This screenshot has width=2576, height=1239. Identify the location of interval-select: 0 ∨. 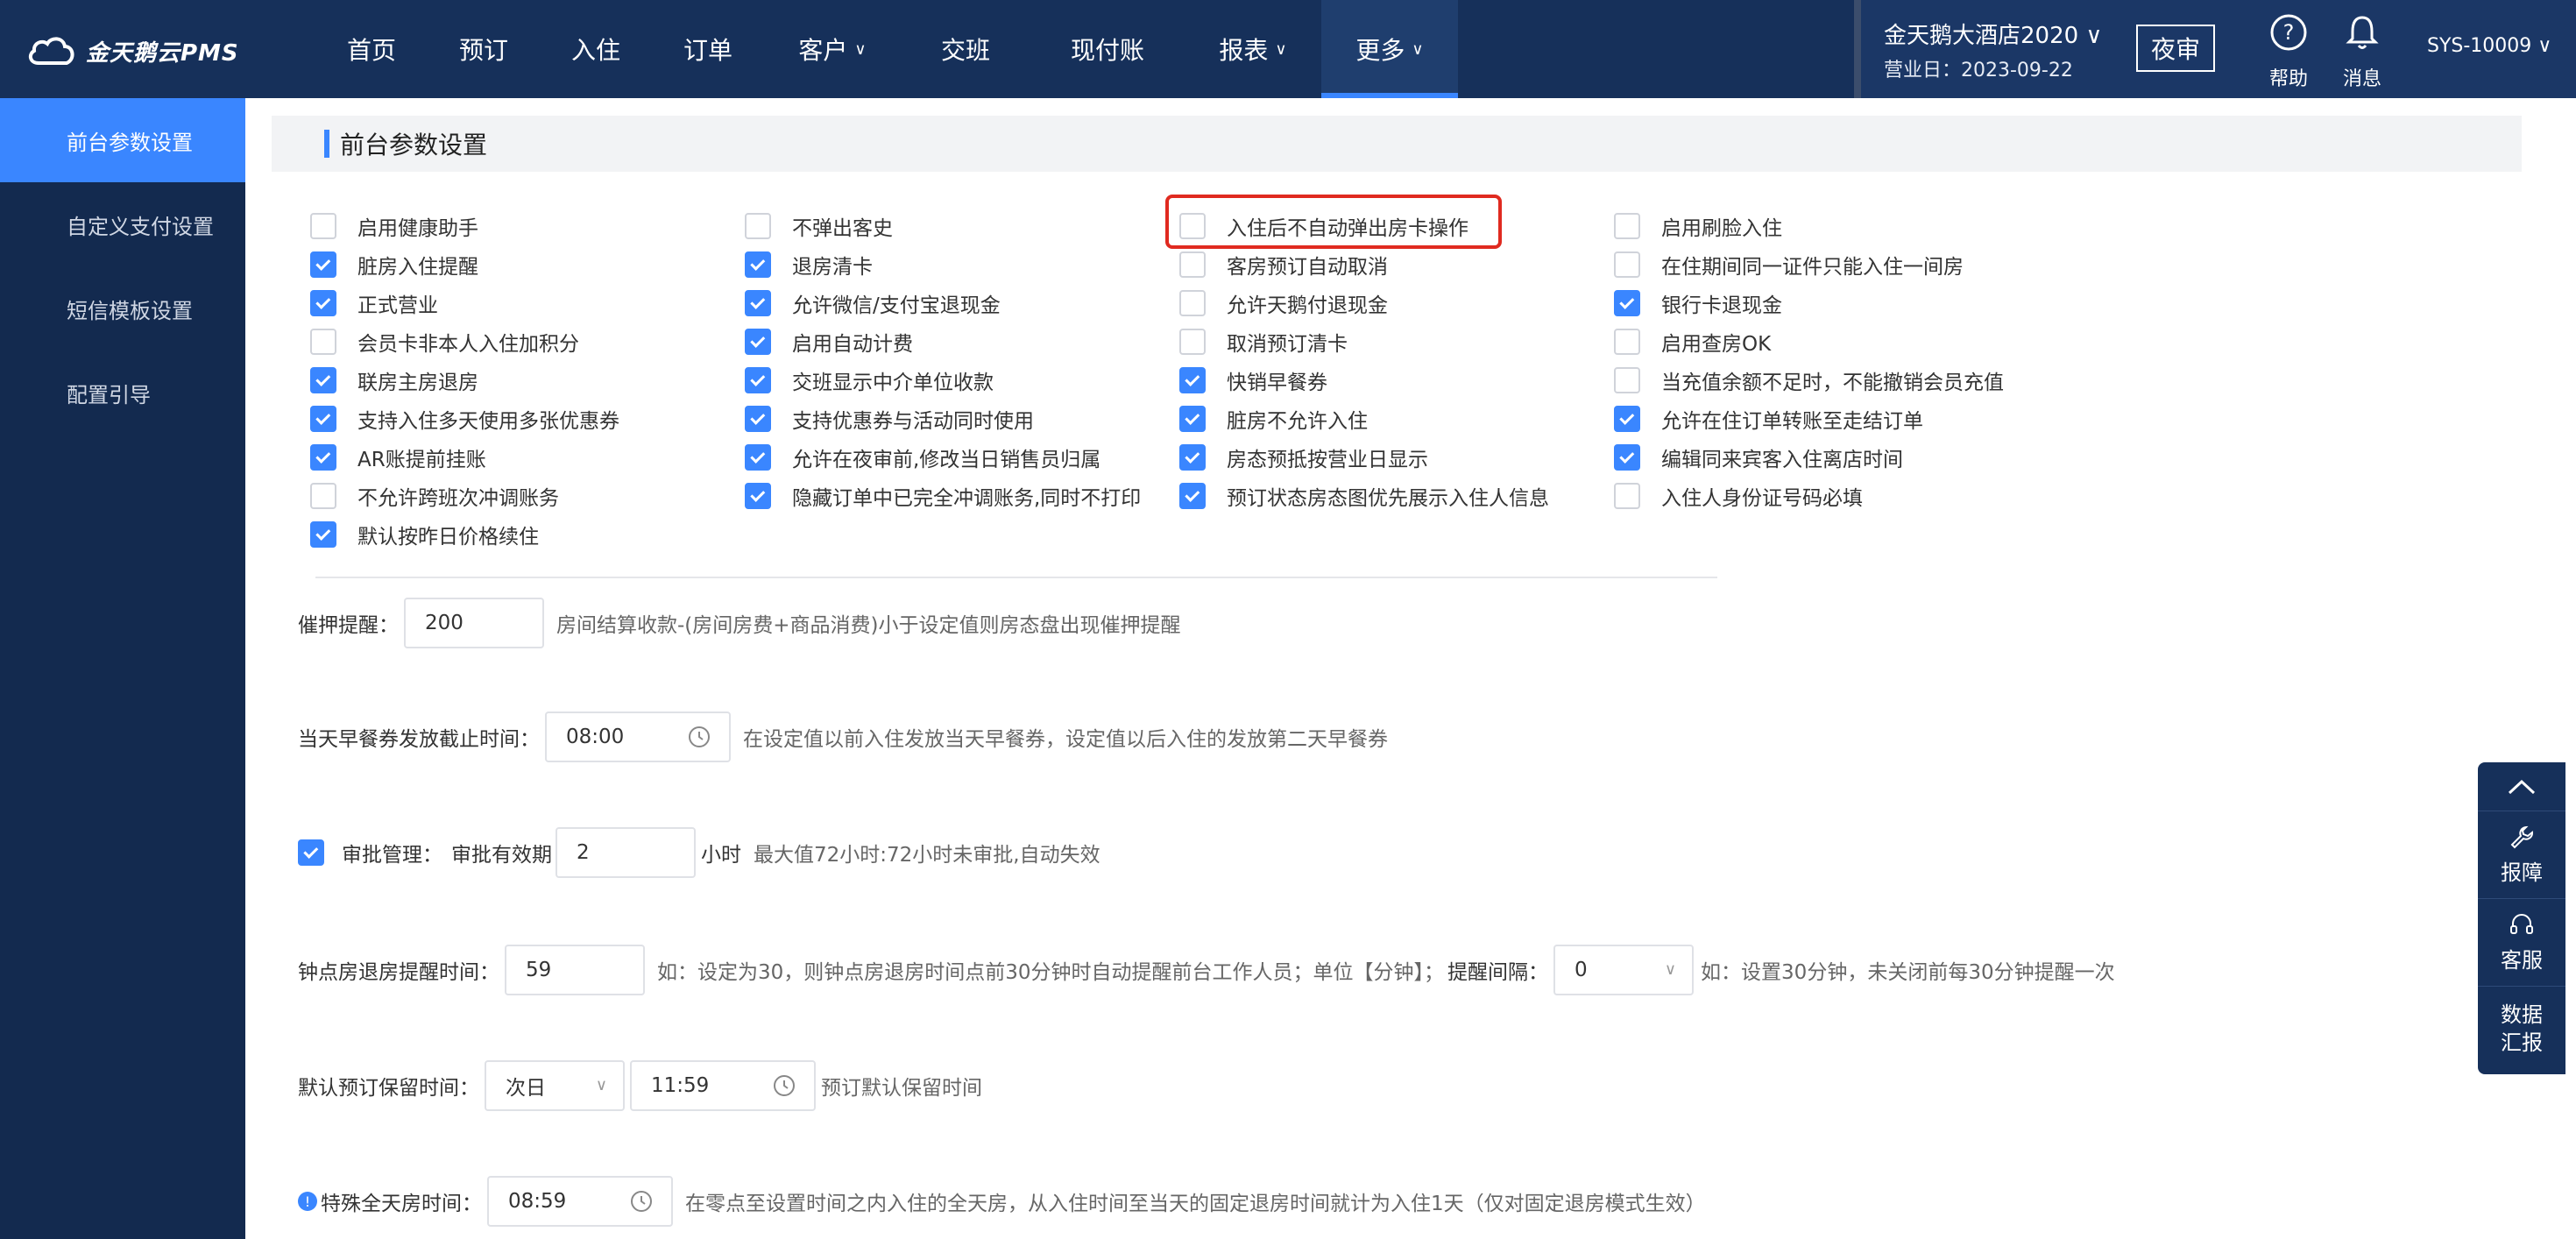
(1624, 970).